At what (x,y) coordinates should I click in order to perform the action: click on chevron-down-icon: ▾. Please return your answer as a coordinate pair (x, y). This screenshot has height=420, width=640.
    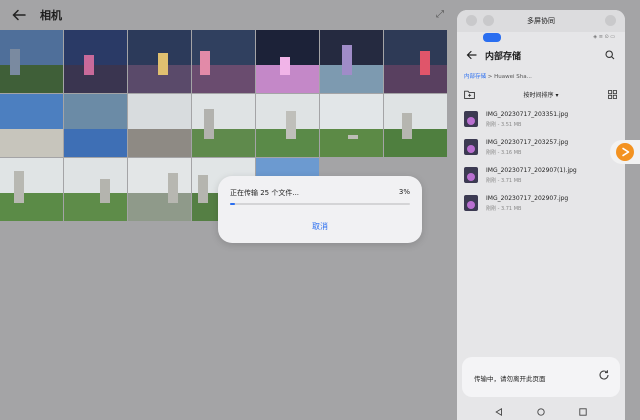
    Looking at the image, I should click on (557, 95).